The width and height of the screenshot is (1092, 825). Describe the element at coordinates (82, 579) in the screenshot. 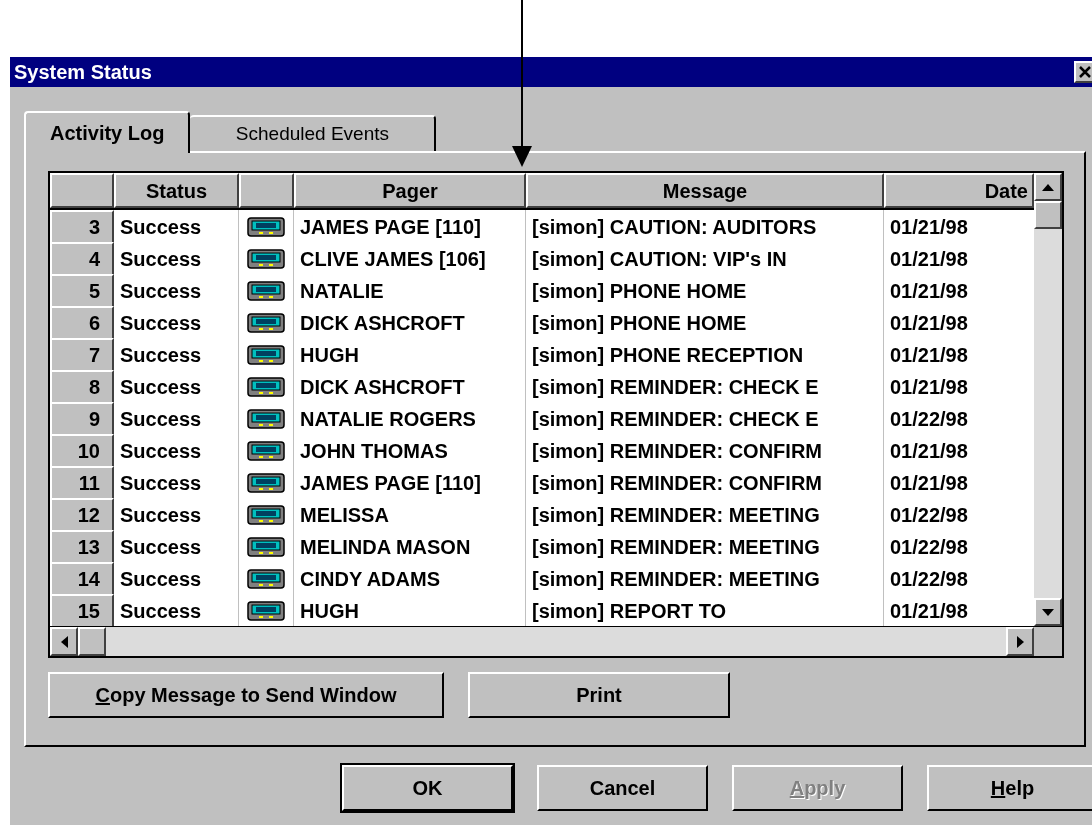

I see `row-header: 14` at that location.